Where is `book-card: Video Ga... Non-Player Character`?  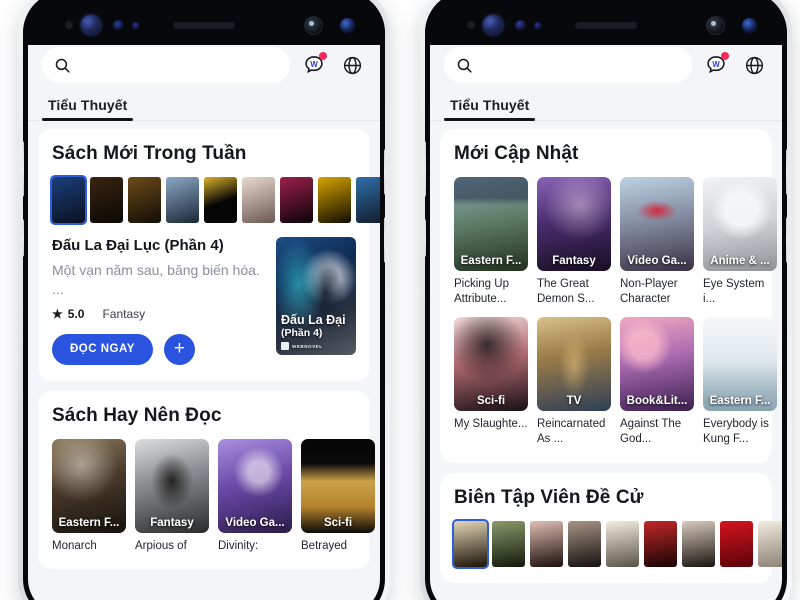 book-card: Video Ga... Non-Player Character is located at coordinates (657, 242).